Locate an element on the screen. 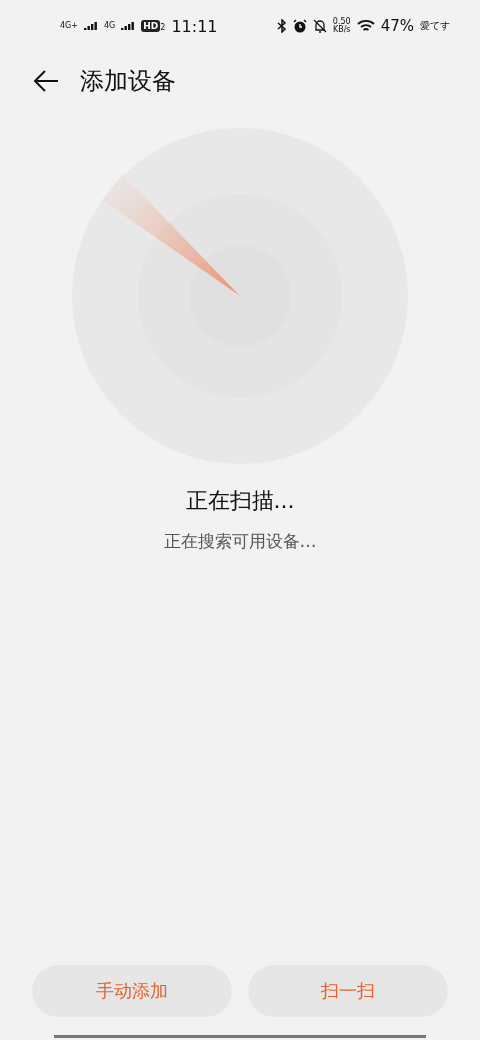  wifi-icon is located at coordinates (365, 26).